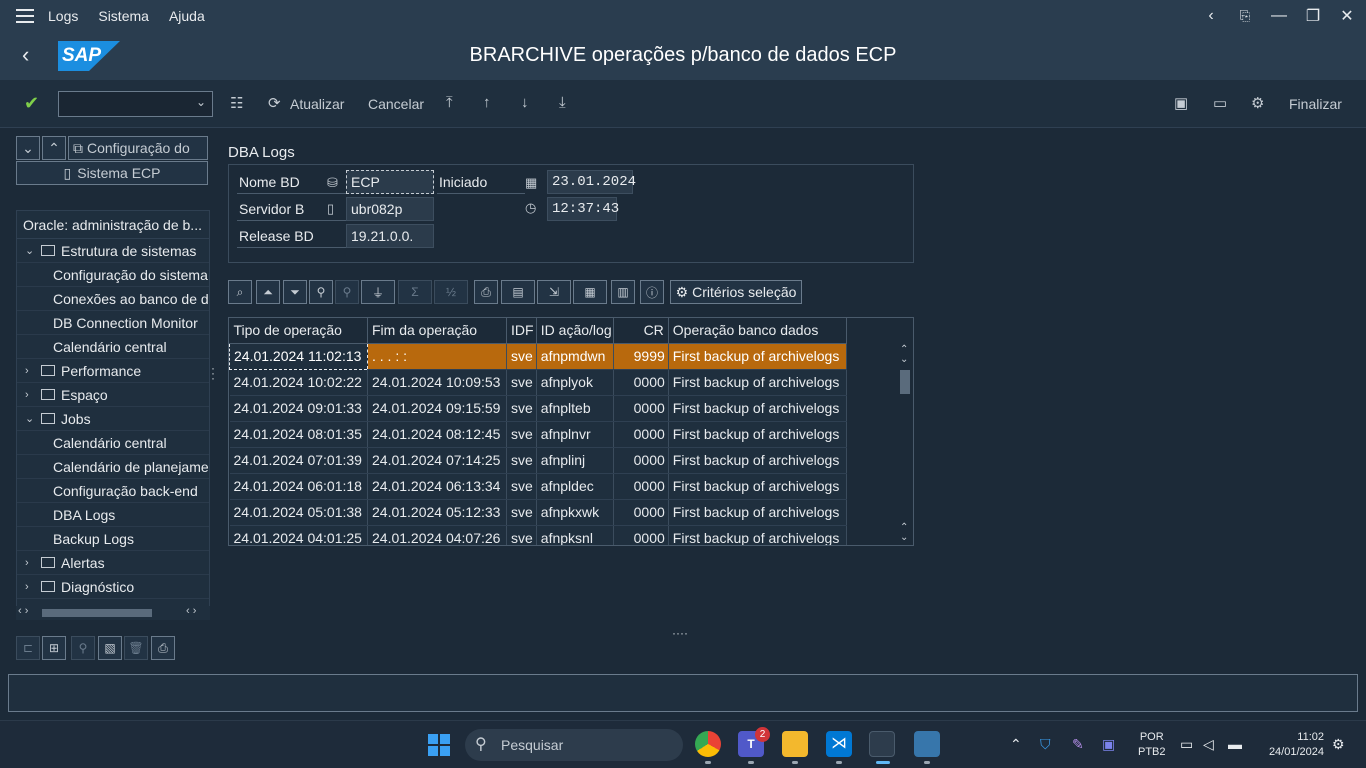 Image resolution: width=1366 pixels, height=768 pixels. What do you see at coordinates (113, 395) in the screenshot?
I see `tree-item: › Espaço` at bounding box center [113, 395].